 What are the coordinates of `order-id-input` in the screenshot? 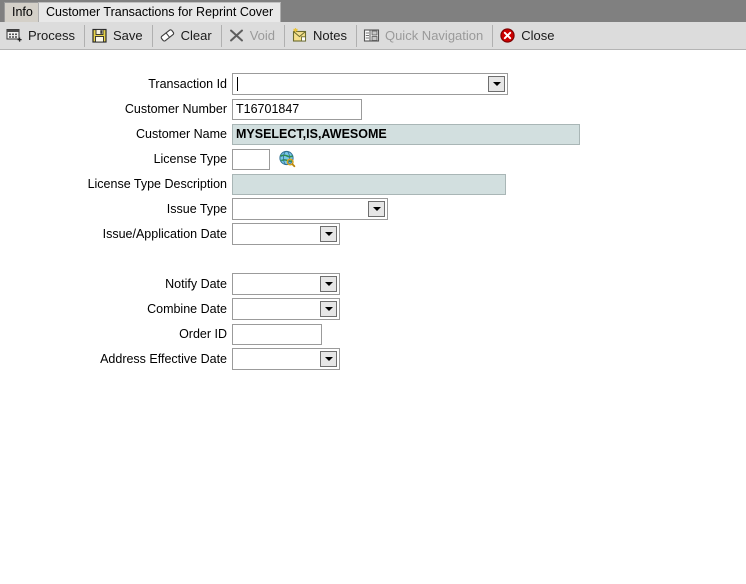 It's located at (277, 334).